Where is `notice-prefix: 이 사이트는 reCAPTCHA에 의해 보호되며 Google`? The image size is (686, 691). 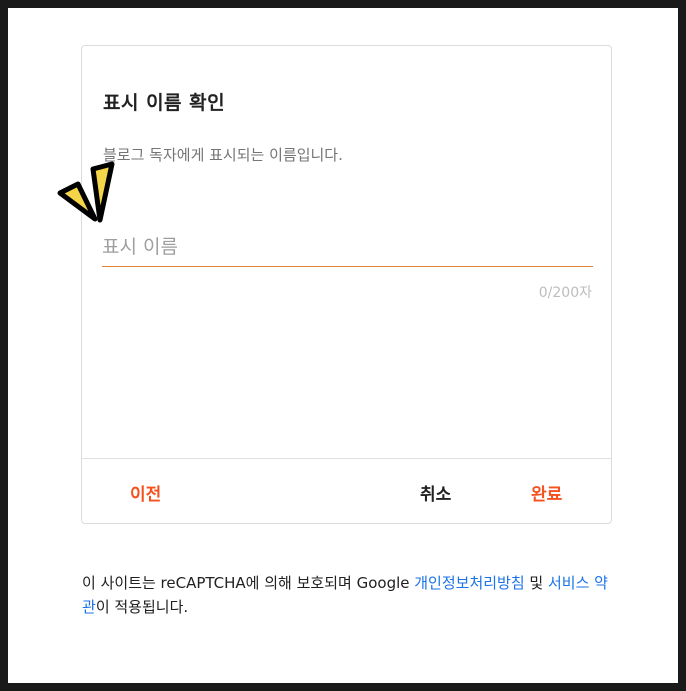
notice-prefix: 이 사이트는 reCAPTCHA에 의해 보호되며 Google is located at coordinates (248, 583).